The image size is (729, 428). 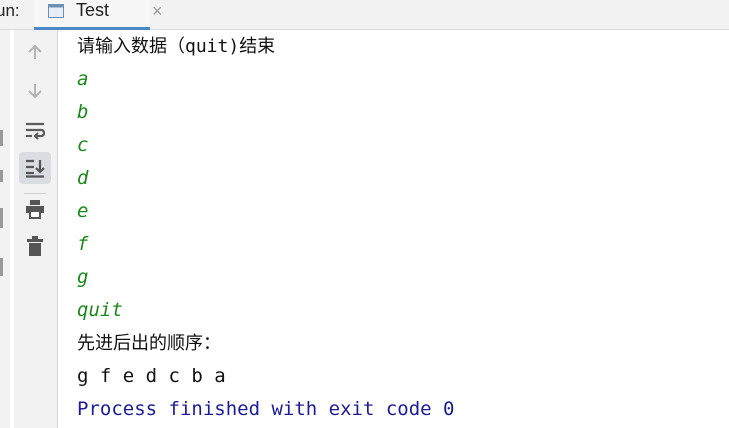 I want to click on down-button, so click(x=35, y=91).